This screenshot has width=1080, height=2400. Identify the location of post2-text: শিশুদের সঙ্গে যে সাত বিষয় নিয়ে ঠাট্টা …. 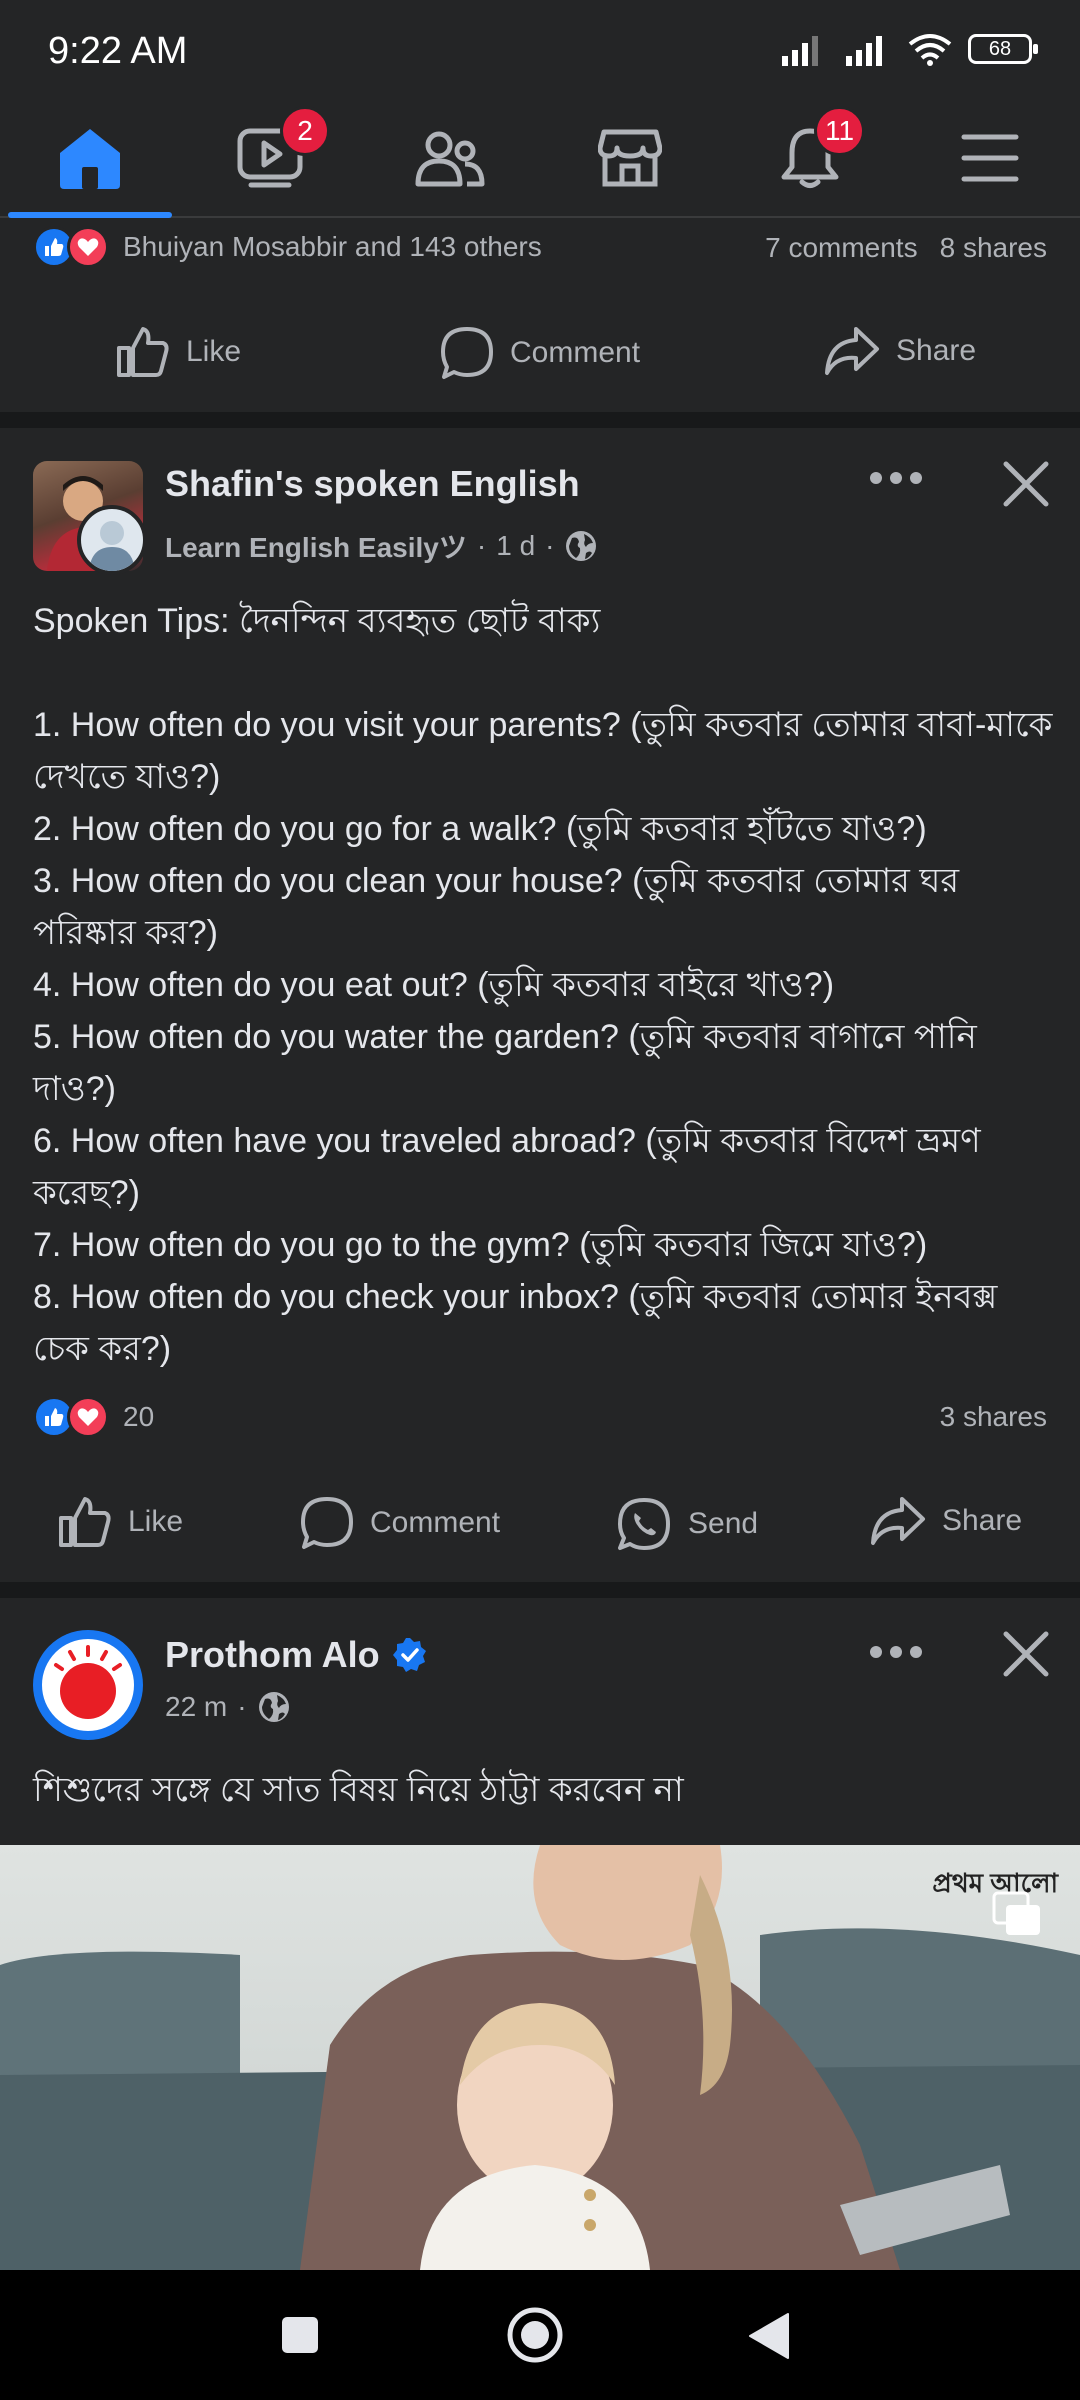
(358, 1790).